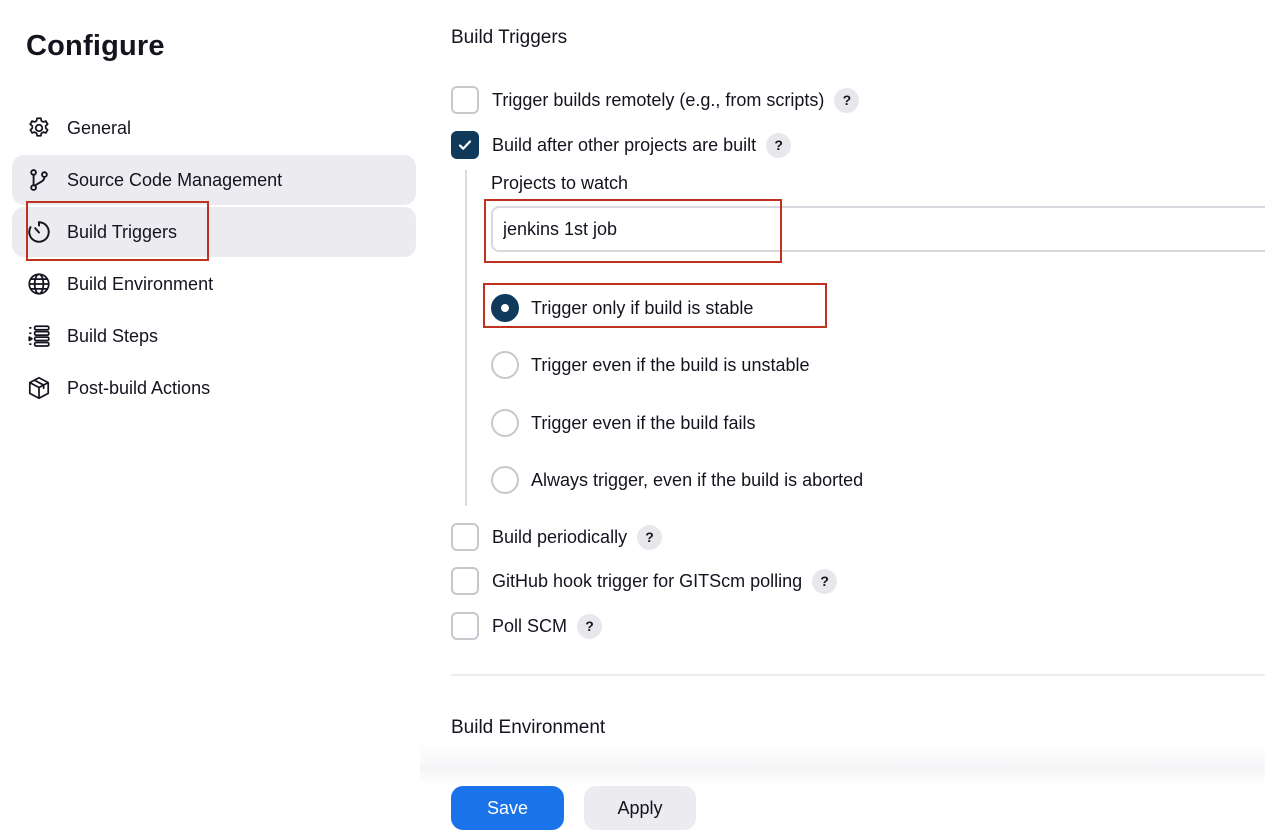  I want to click on build-after-other-projects-checkbox, so click(465, 145).